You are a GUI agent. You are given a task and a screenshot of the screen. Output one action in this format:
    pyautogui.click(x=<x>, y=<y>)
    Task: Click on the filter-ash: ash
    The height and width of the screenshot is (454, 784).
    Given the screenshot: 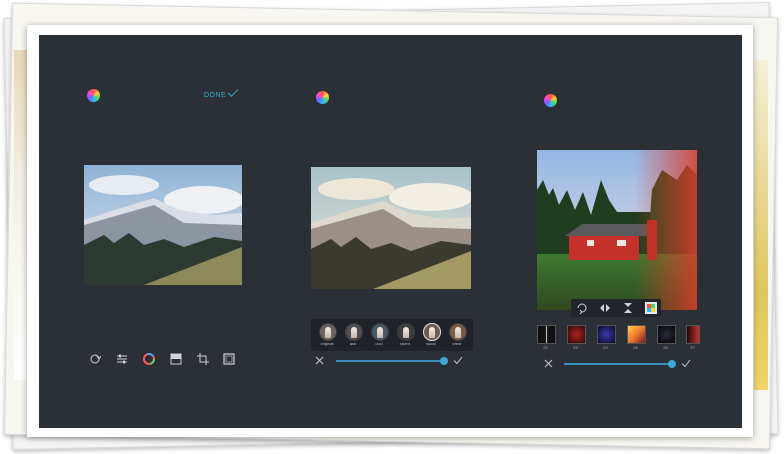 What is the action you would take?
    pyautogui.click(x=353, y=336)
    